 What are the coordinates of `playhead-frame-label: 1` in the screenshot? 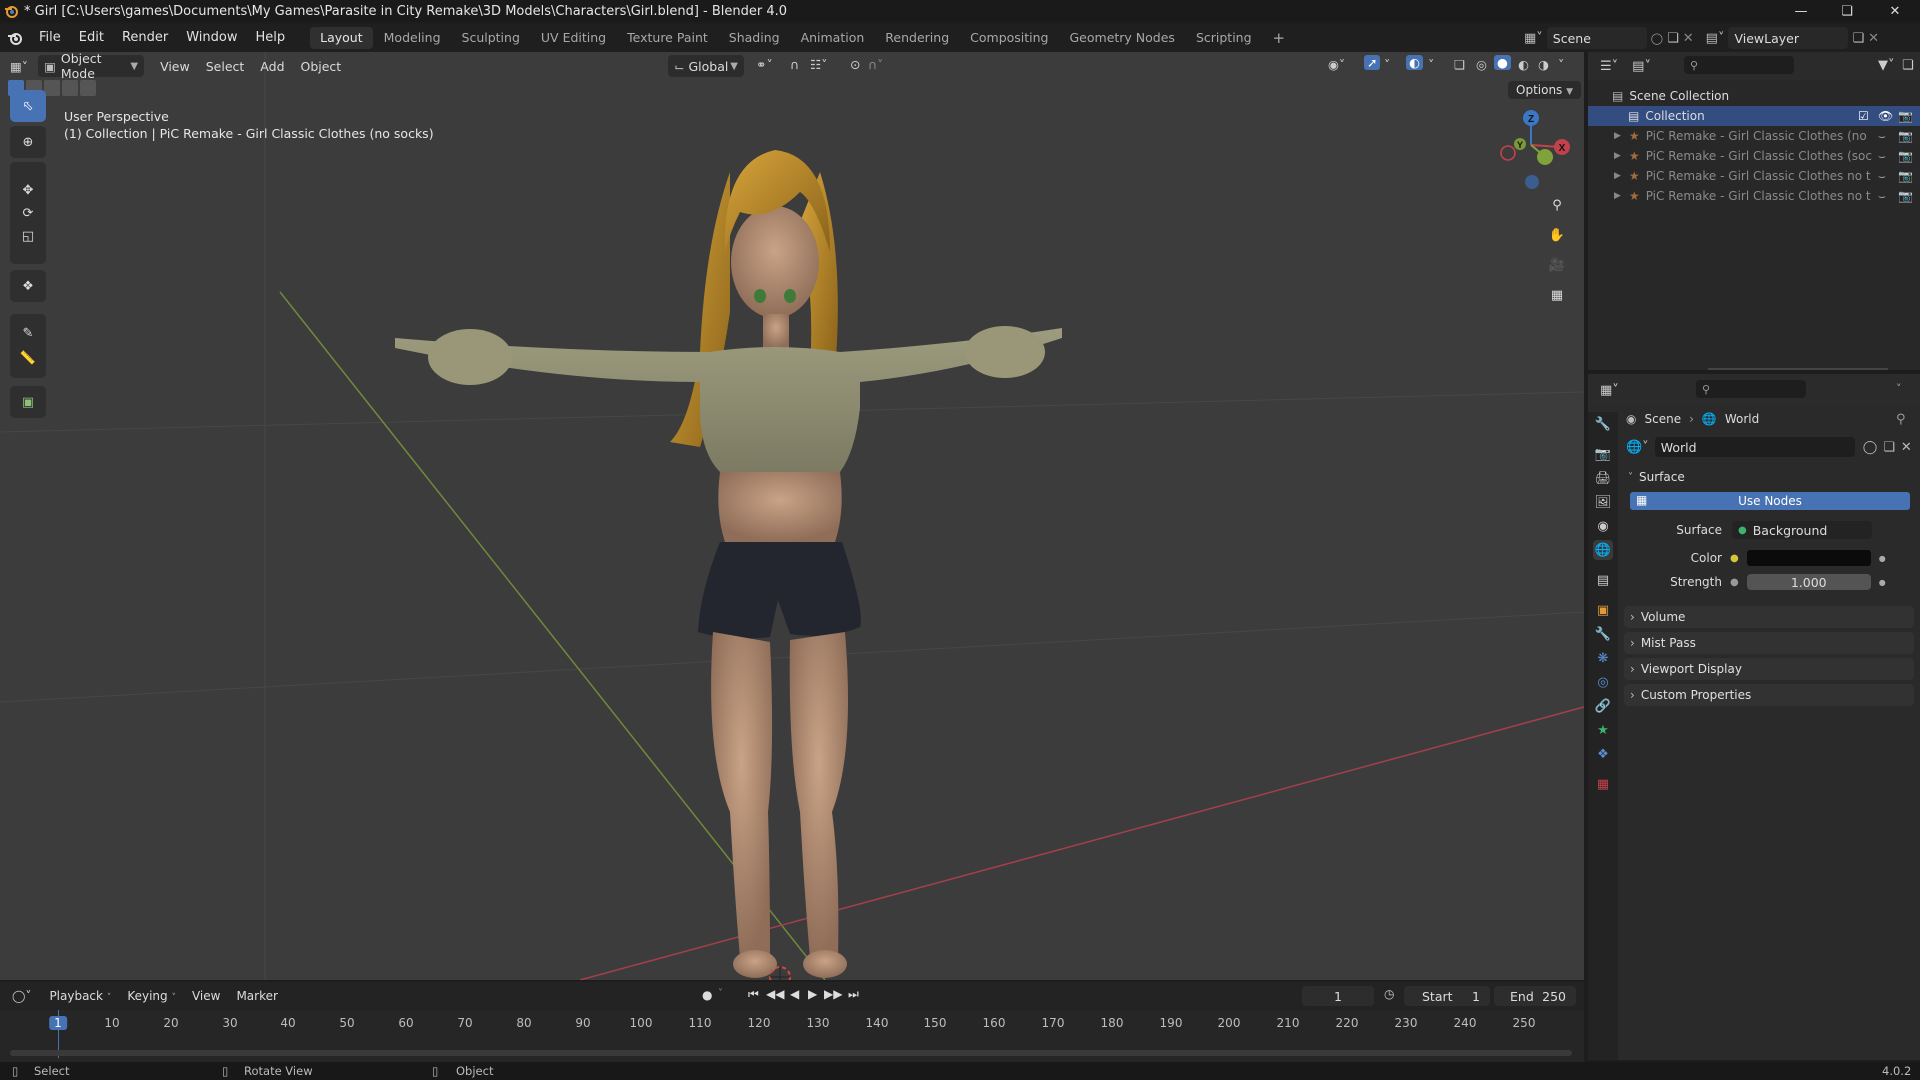 It's located at (58, 1023).